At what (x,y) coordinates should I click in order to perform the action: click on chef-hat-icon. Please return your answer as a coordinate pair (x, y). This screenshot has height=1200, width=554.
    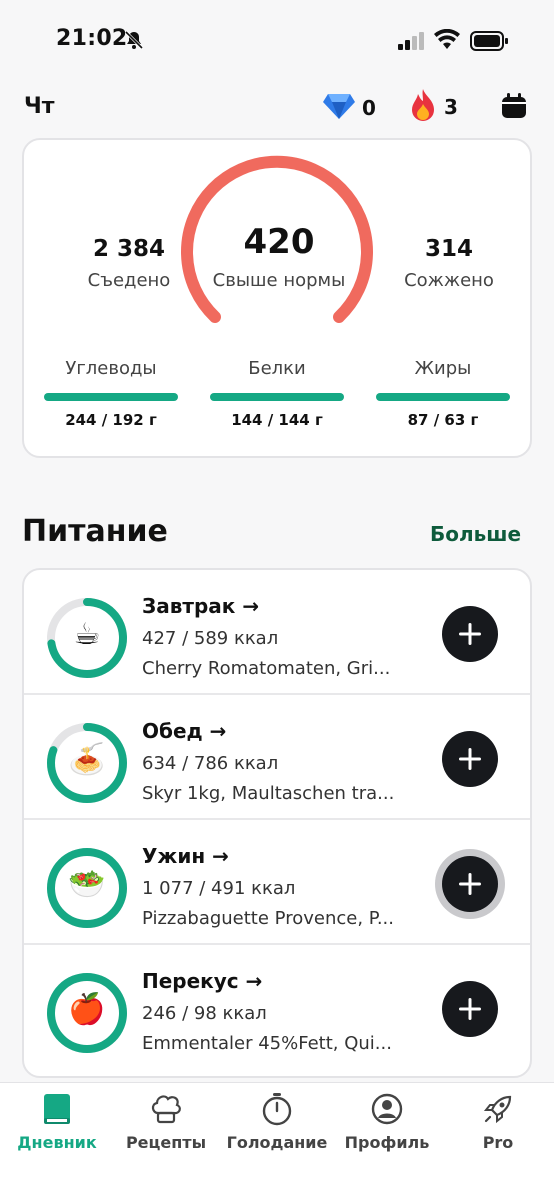
    Looking at the image, I should click on (166, 1109).